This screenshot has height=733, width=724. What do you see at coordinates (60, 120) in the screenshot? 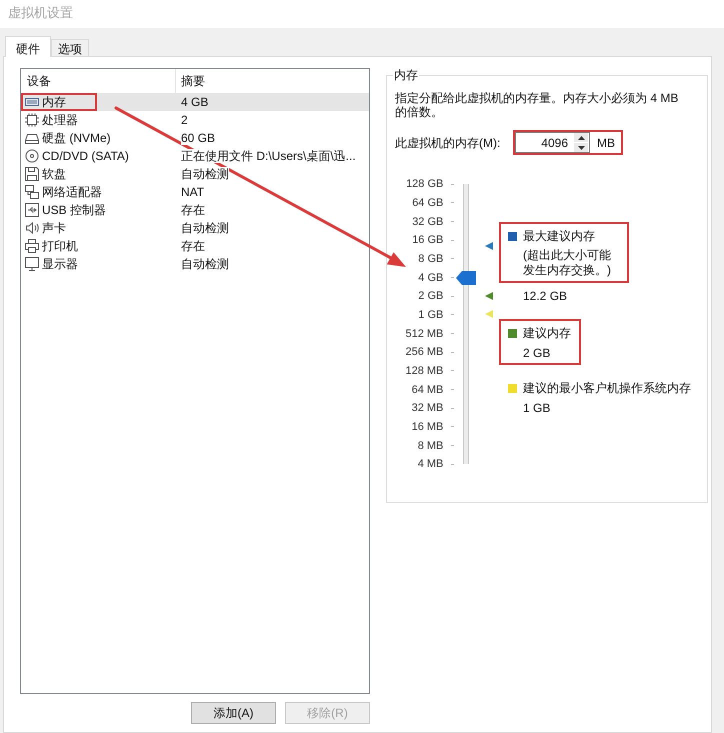
I see `device-name: 处理器` at bounding box center [60, 120].